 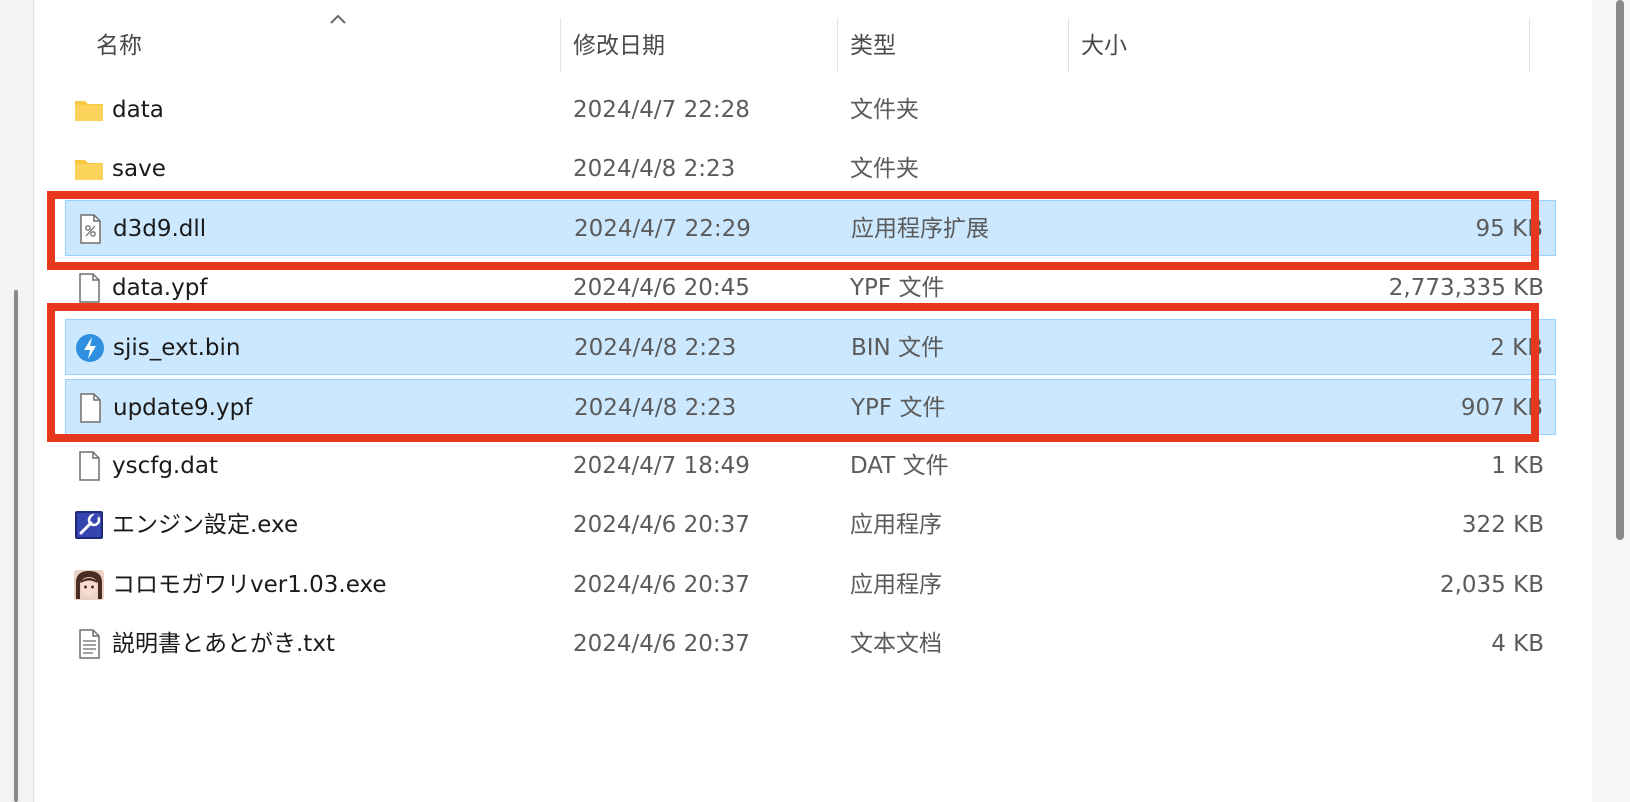 I want to click on column-header-size: 大小, so click(x=1104, y=46).